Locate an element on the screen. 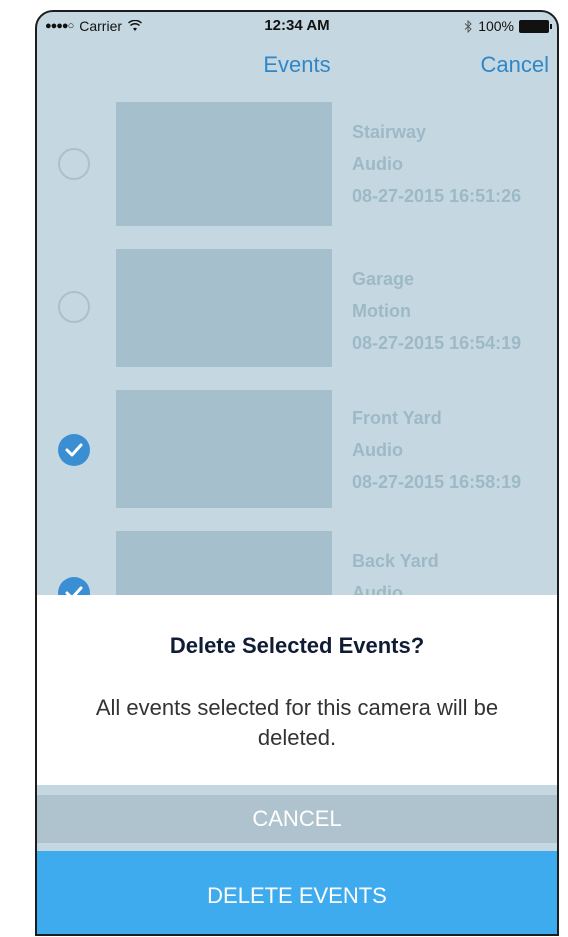 This screenshot has width=568, height=937. dialog-title: Delete Selected Events? is located at coordinates (297, 645).